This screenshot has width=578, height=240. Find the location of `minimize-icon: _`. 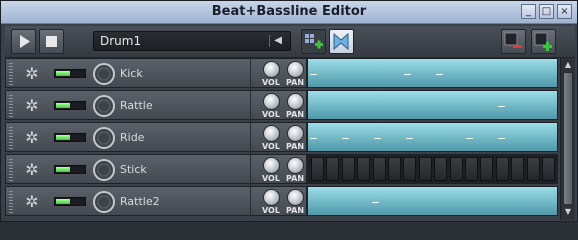

minimize-icon: _ is located at coordinates (528, 11).